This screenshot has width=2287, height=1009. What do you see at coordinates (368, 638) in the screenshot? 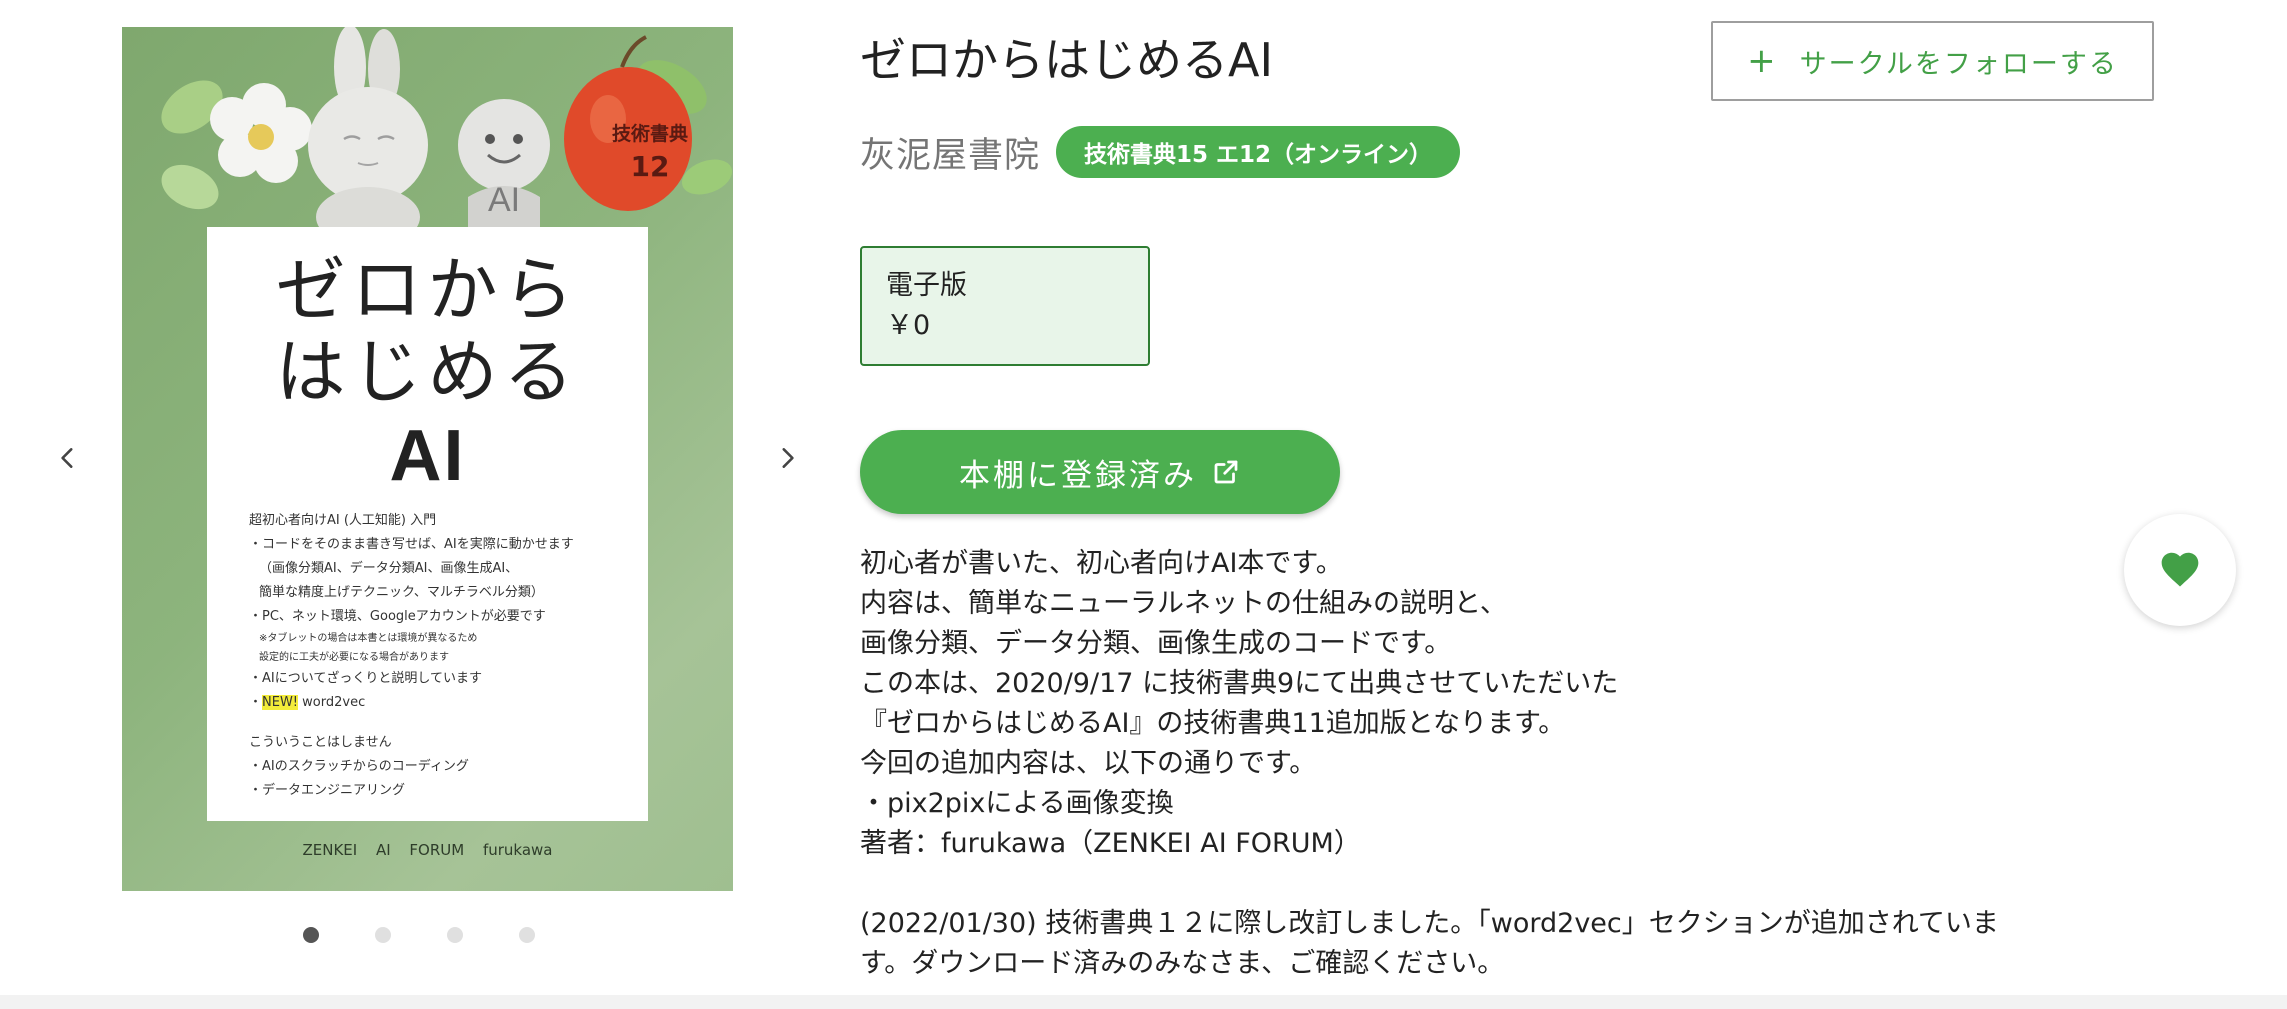
I see `cover-bullet: ※タブレットの場合は本書とは環境が異なるため` at bounding box center [368, 638].